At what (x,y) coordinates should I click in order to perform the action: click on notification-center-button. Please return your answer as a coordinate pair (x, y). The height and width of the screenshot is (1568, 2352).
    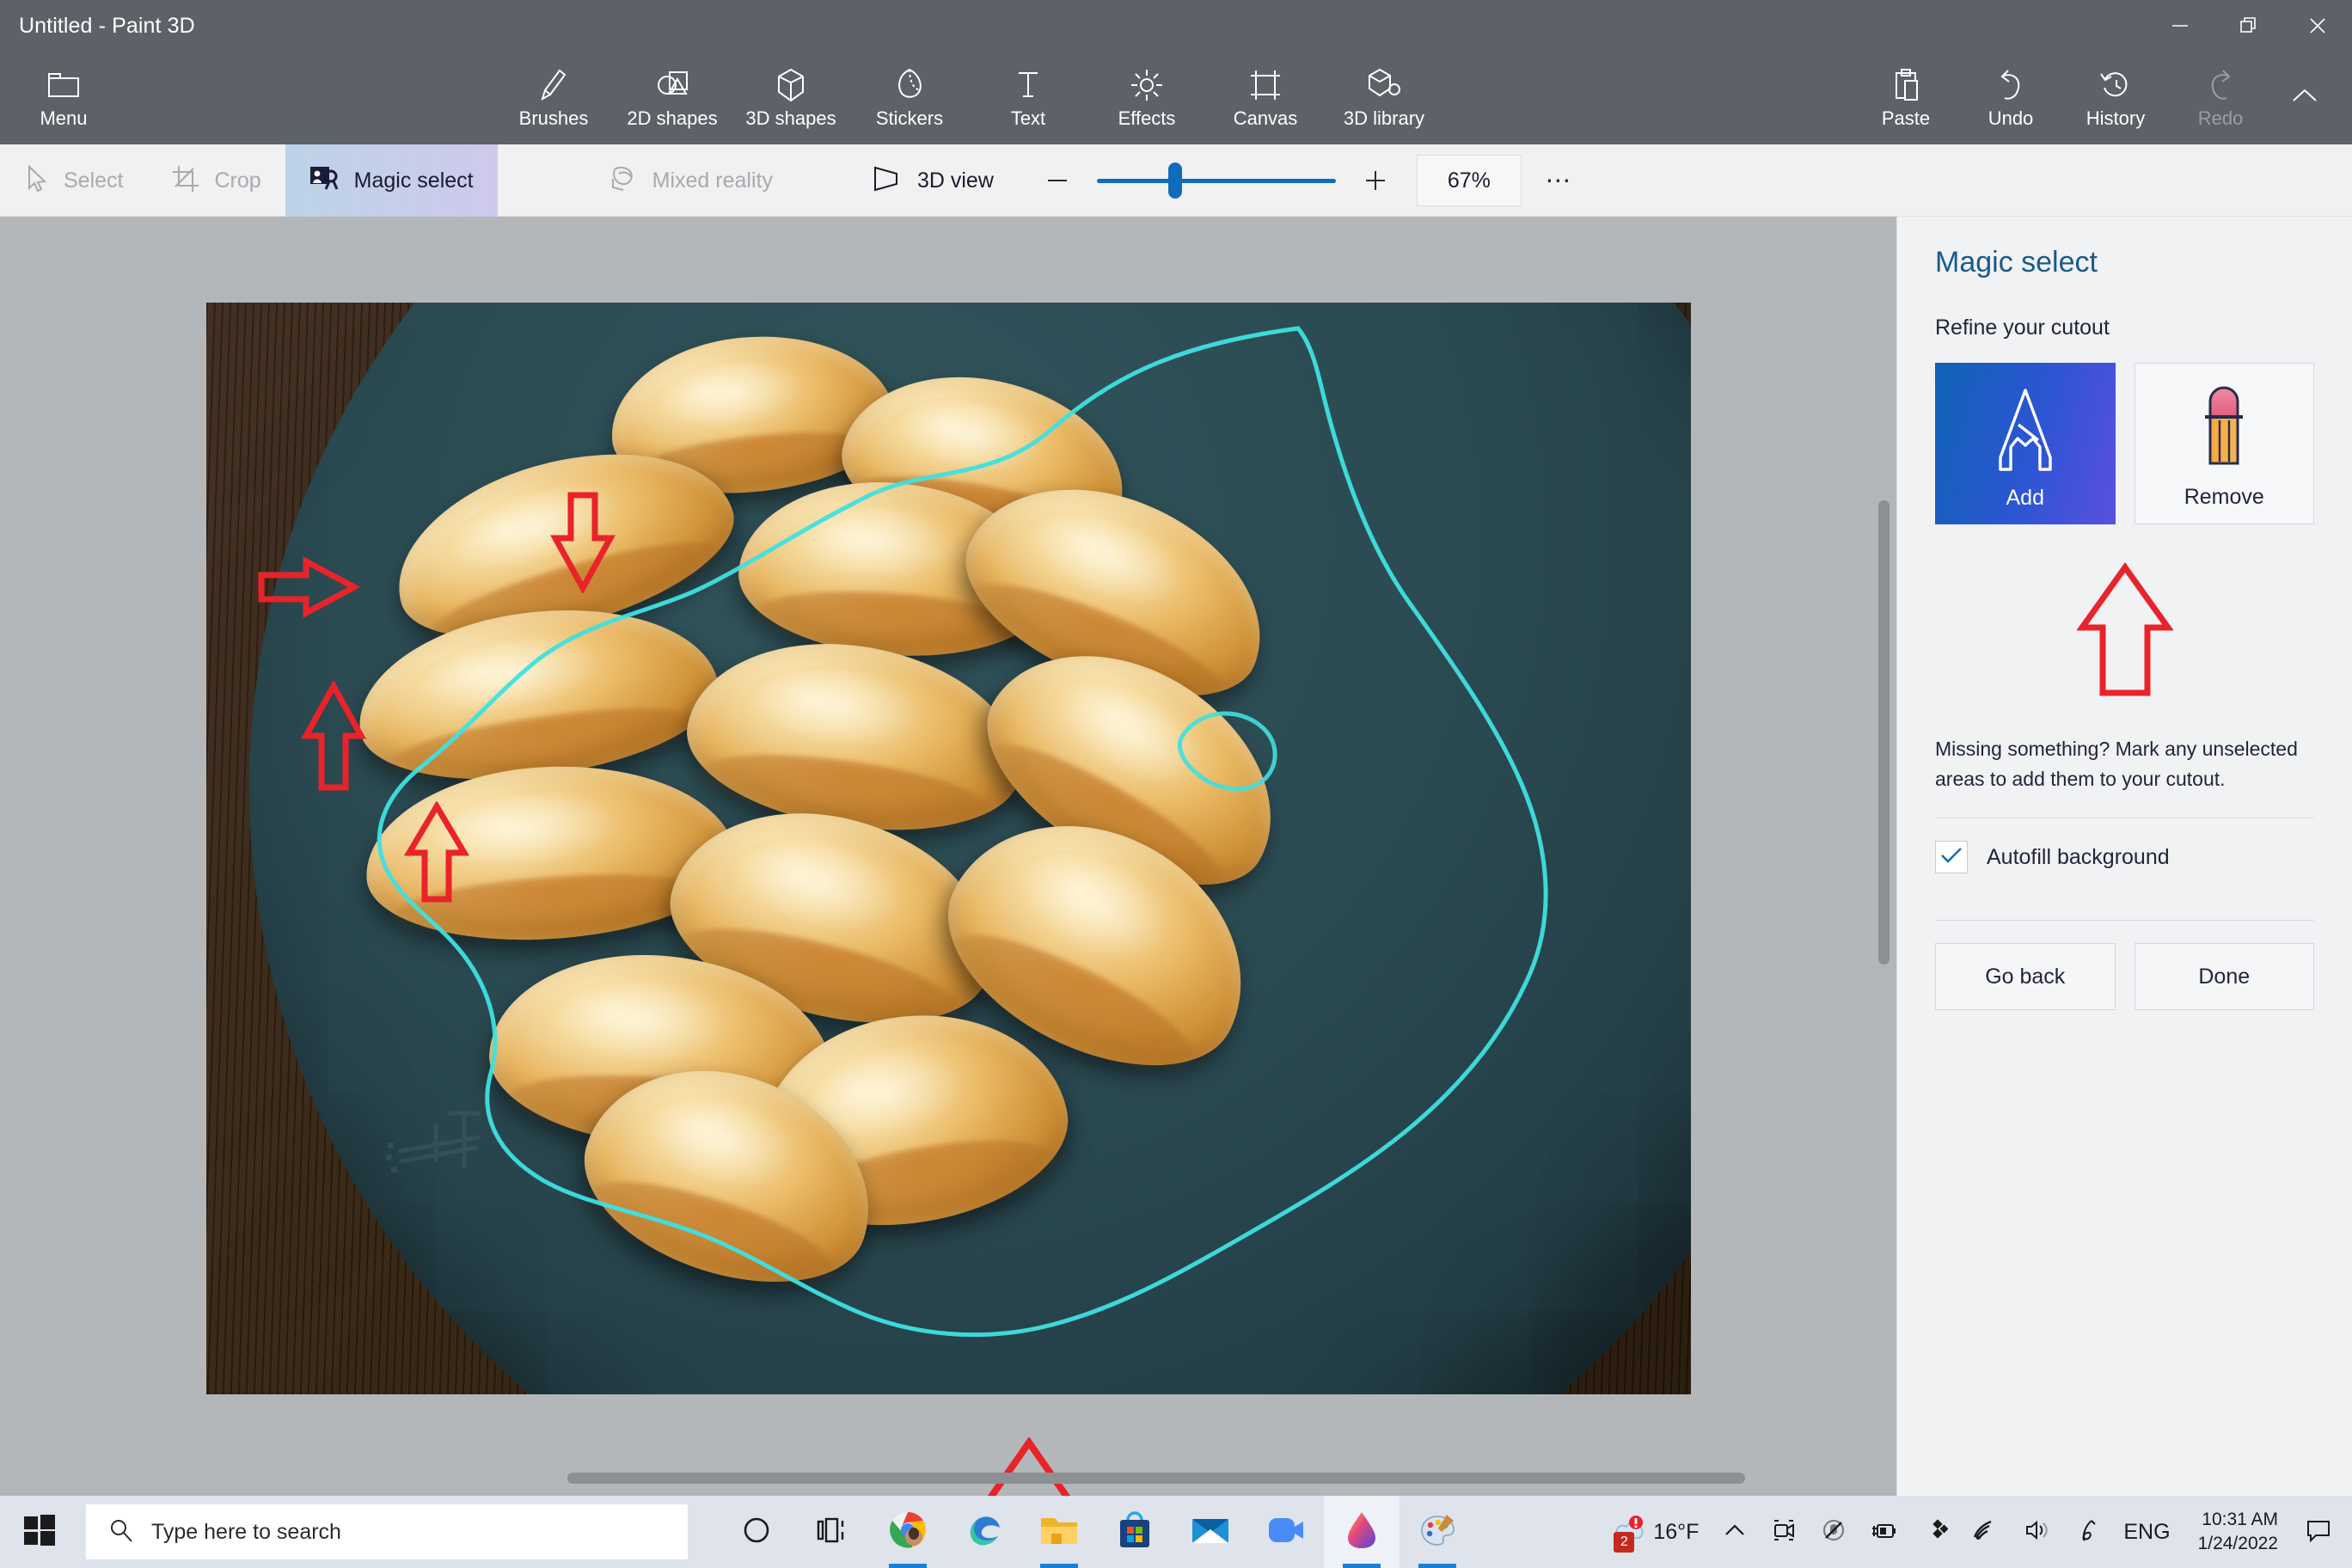
    Looking at the image, I should click on (2323, 1532).